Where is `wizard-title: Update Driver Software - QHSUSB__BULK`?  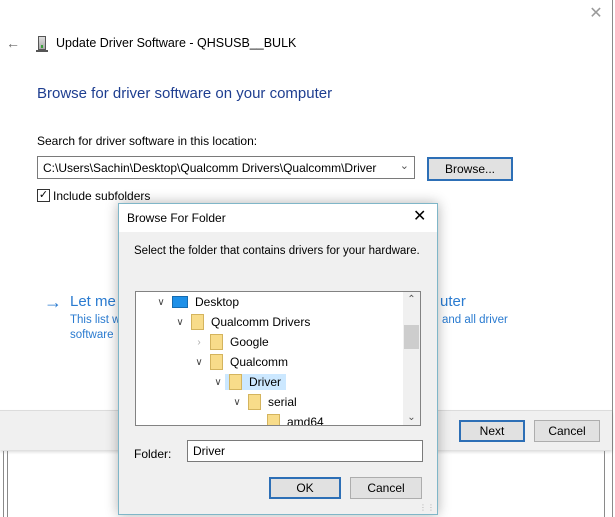 wizard-title: Update Driver Software - QHSUSB__BULK is located at coordinates (176, 43).